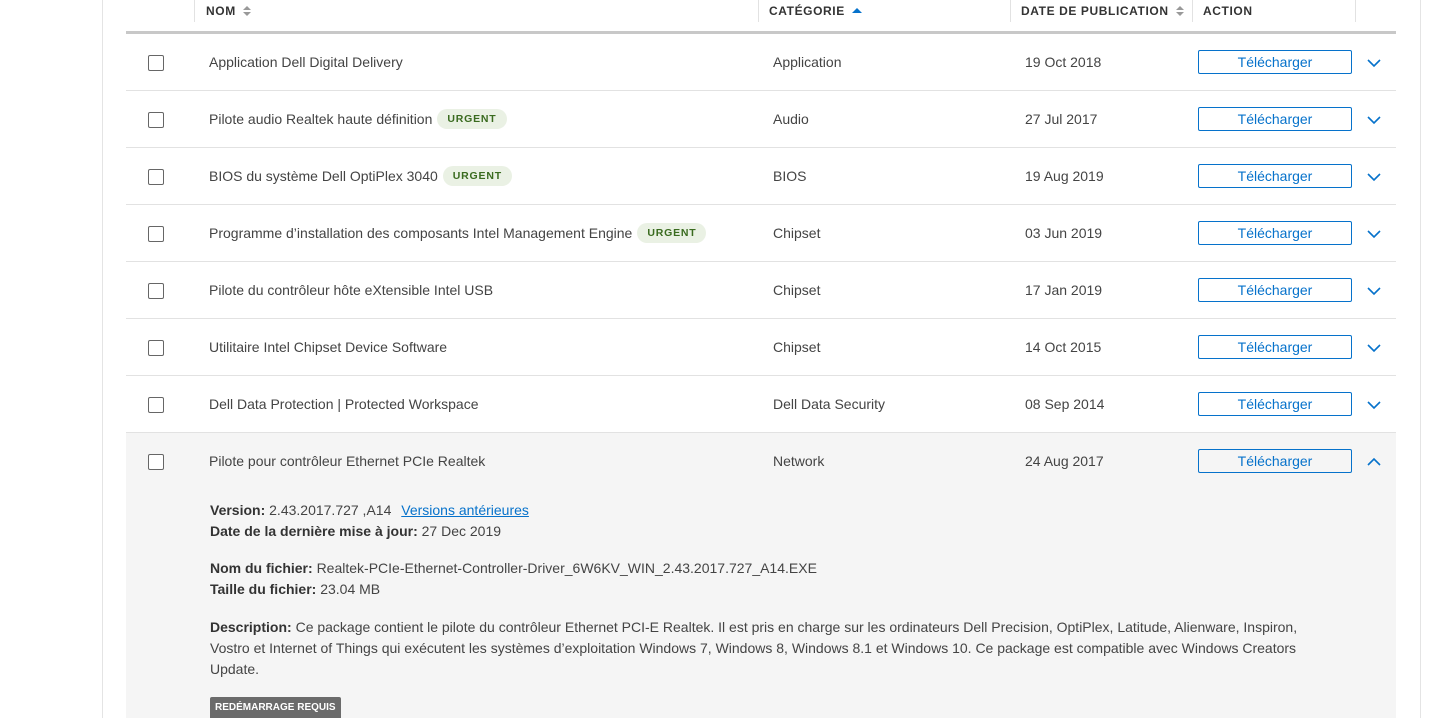  Describe the element at coordinates (829, 404) in the screenshot. I see `driver-category: Dell Data Security` at that location.